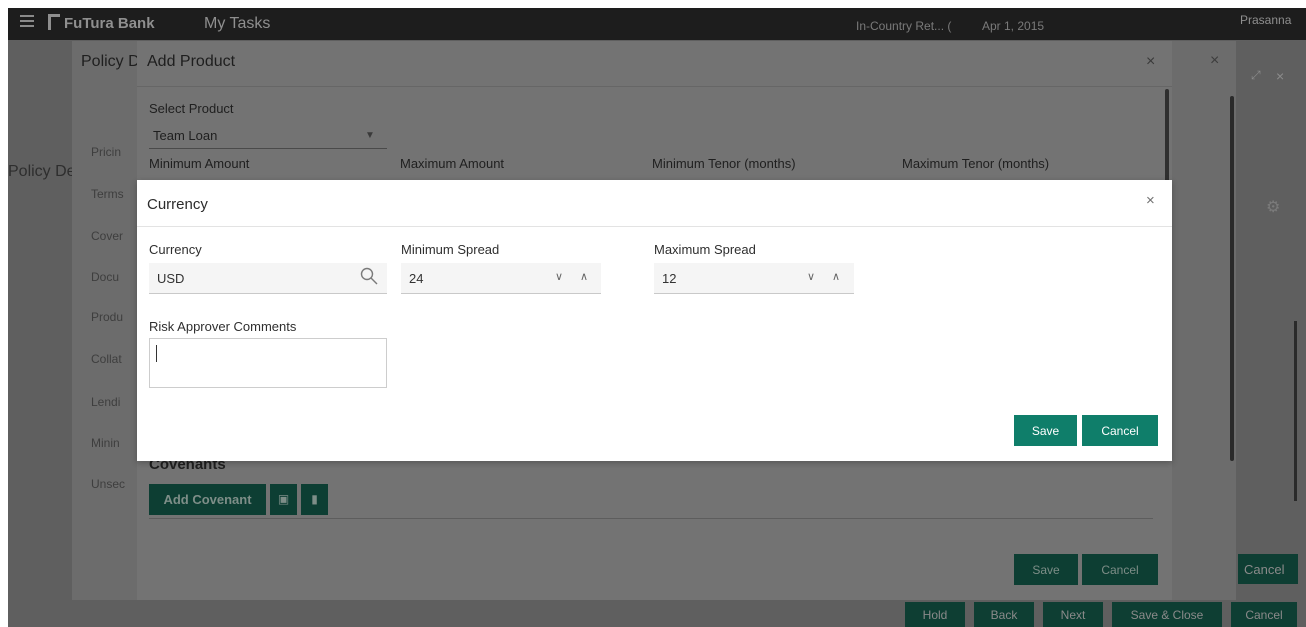 This screenshot has width=1306, height=627. Describe the element at coordinates (54, 22) in the screenshot. I see `bank-logo-icon` at that location.